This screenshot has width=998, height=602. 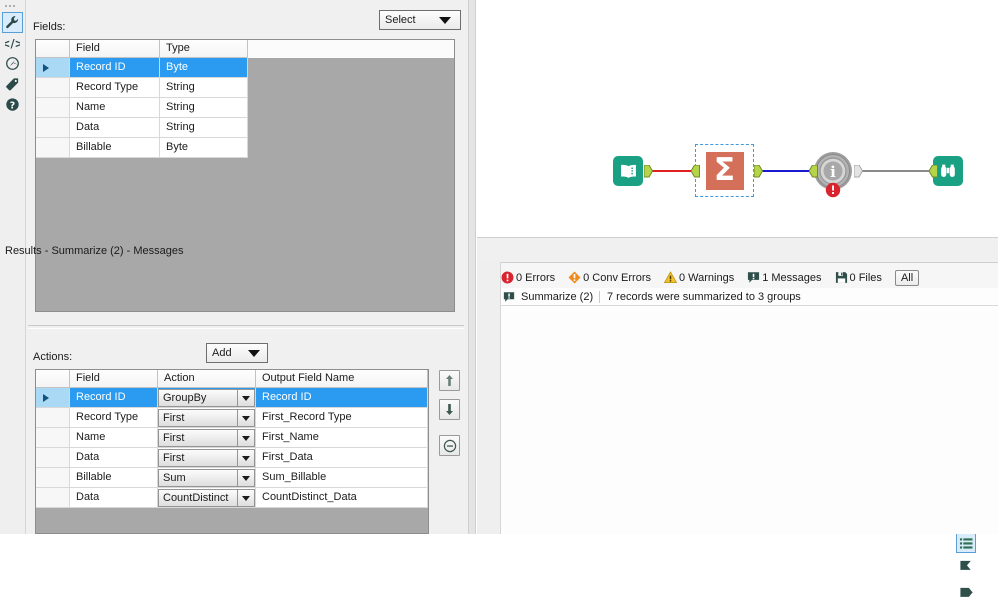 I want to click on workflow-node-gear-info: i, so click(x=833, y=174).